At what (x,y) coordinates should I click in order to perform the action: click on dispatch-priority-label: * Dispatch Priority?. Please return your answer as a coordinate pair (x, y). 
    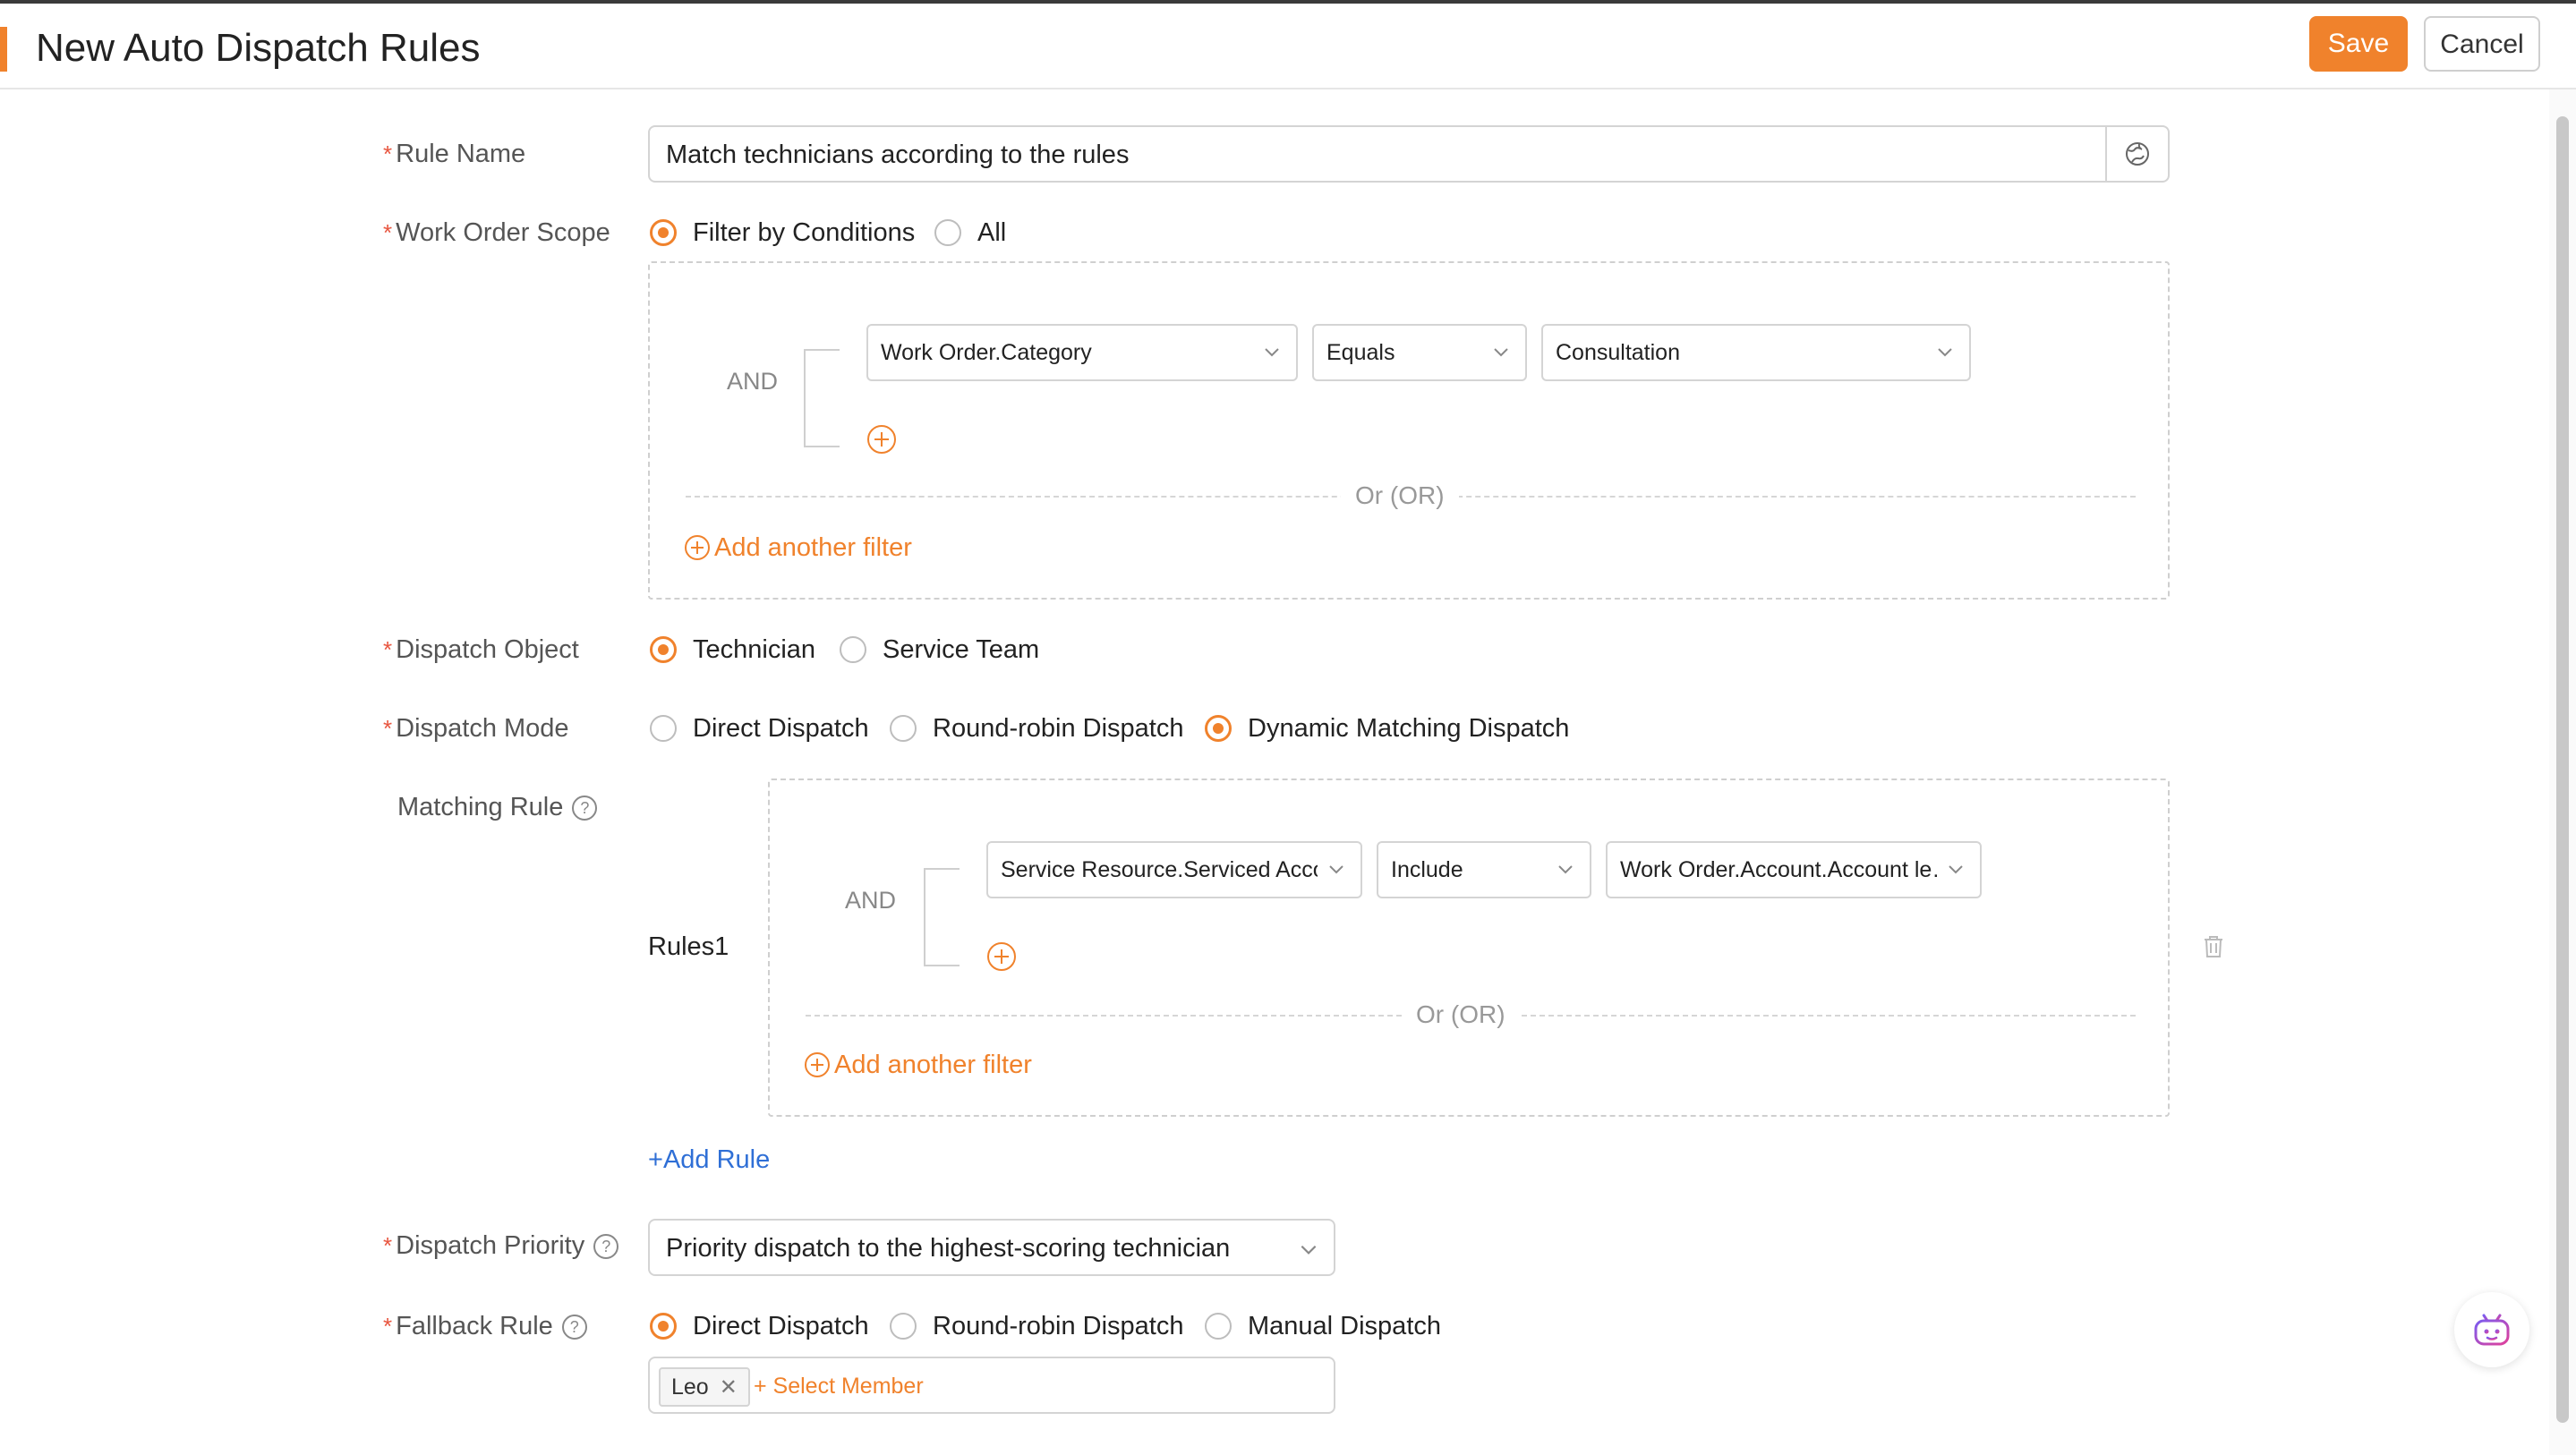
    Looking at the image, I should click on (501, 1246).